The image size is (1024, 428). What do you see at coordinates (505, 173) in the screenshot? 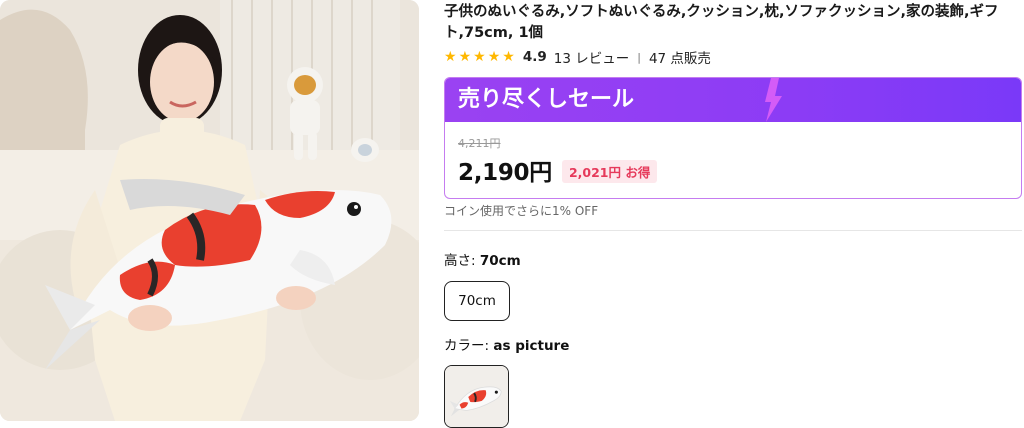
I see `sale-price: 2,190円` at bounding box center [505, 173].